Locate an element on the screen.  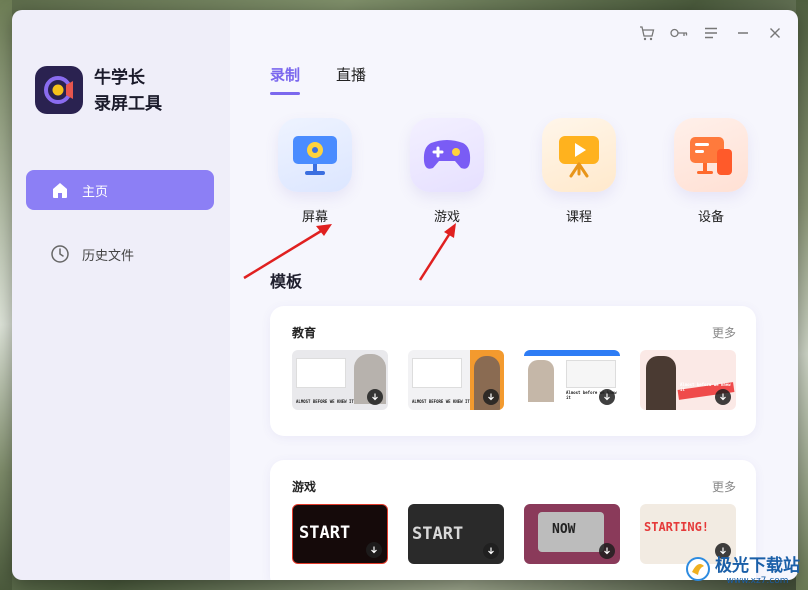
template-card-games: 游戏 更多 START START NOW STARTING! is located at coordinates (513, 520).